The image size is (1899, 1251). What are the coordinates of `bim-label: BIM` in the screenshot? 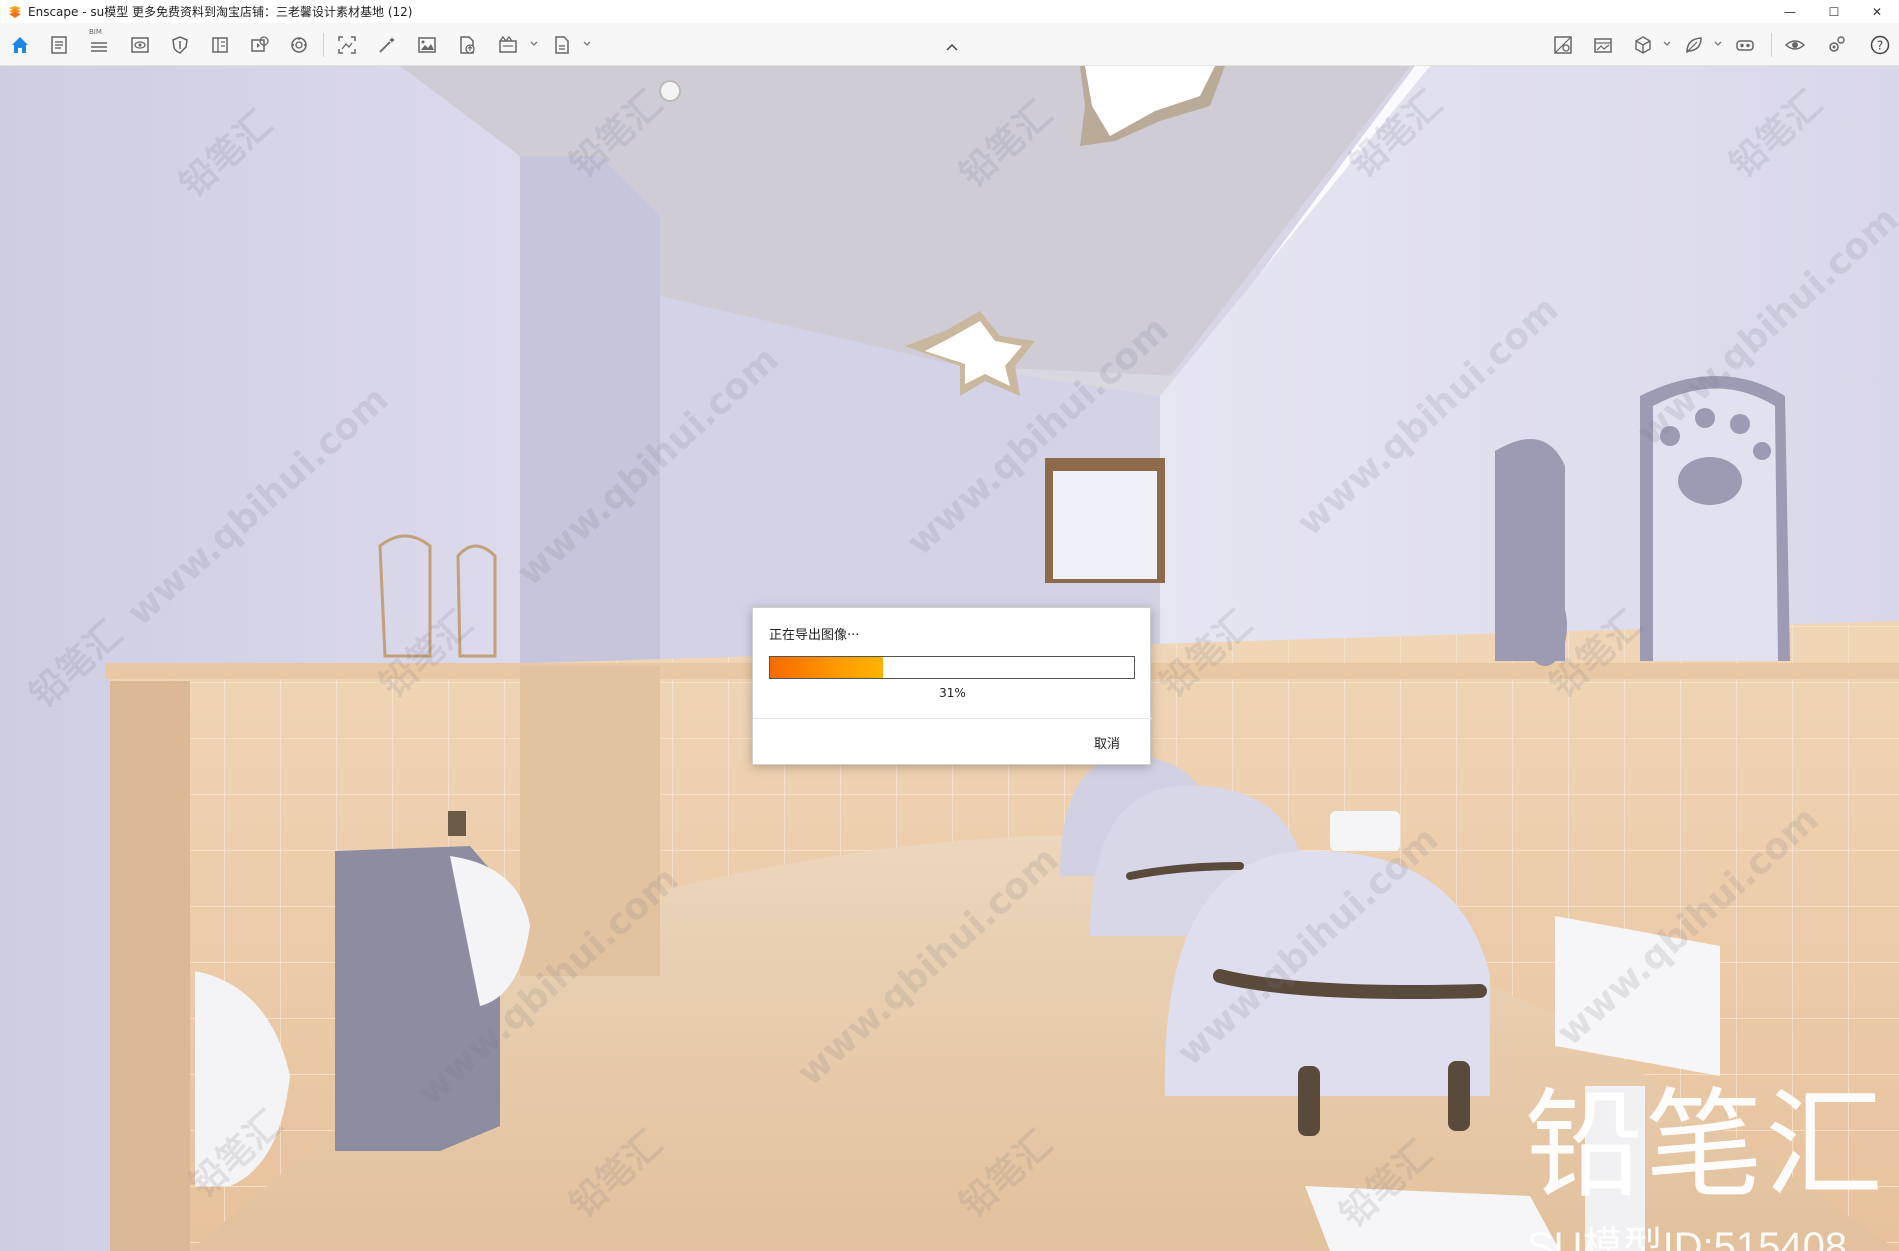 It's located at (95, 32).